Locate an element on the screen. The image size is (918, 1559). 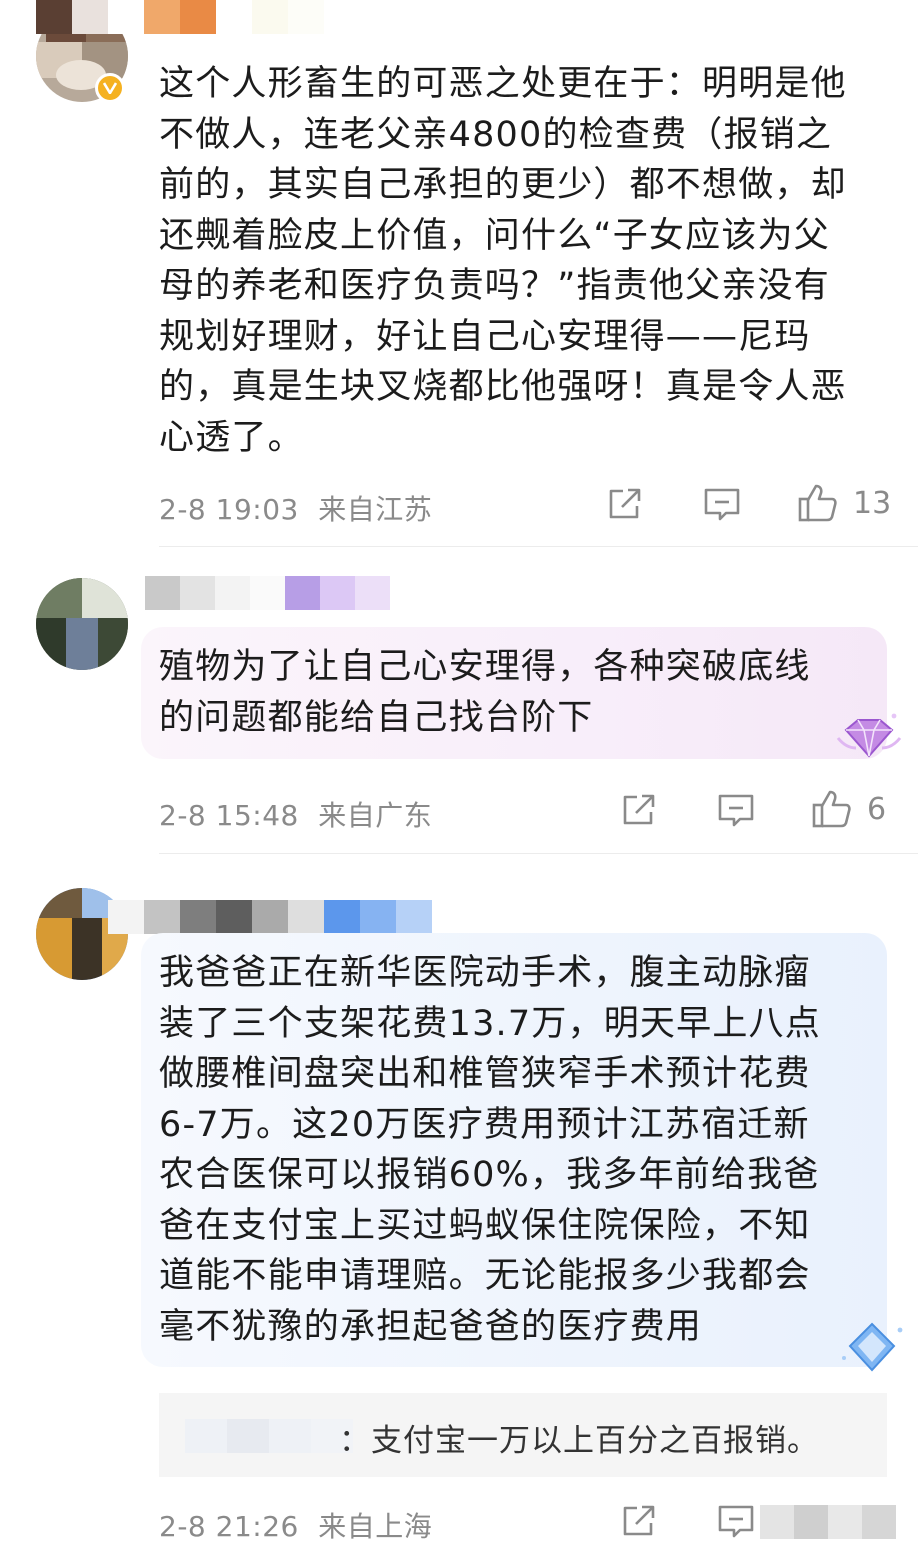
like-count-obscured is located at coordinates (828, 1522).